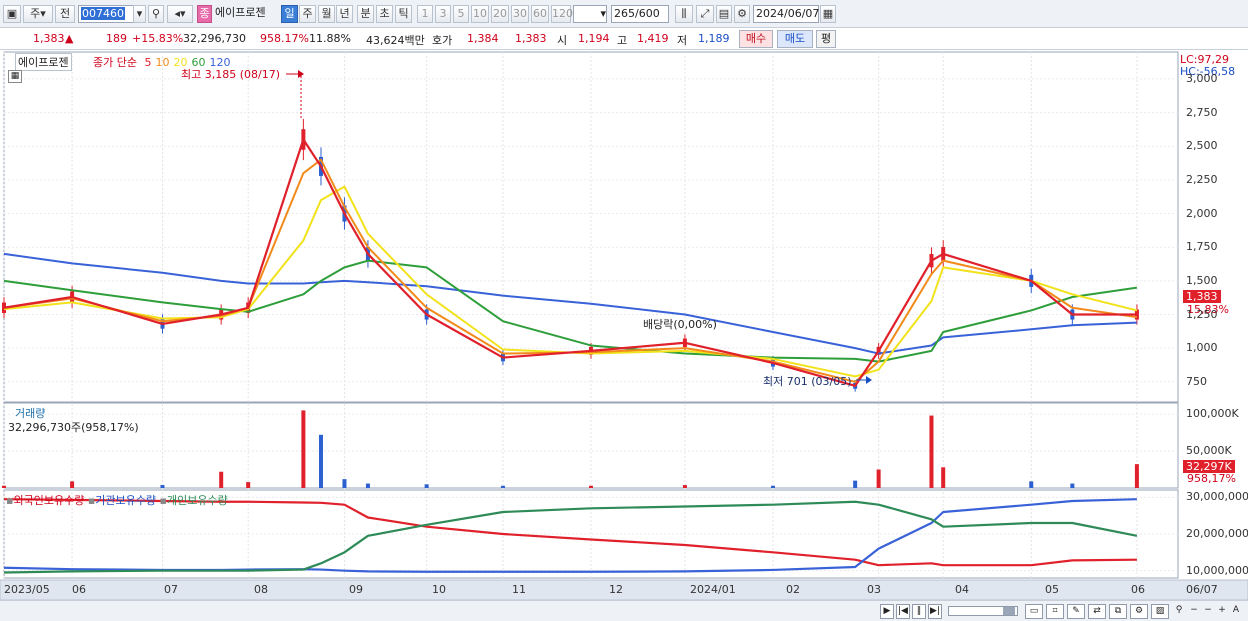  Describe the element at coordinates (480, 14) in the screenshot. I see `interval-button-10: 10` at that location.